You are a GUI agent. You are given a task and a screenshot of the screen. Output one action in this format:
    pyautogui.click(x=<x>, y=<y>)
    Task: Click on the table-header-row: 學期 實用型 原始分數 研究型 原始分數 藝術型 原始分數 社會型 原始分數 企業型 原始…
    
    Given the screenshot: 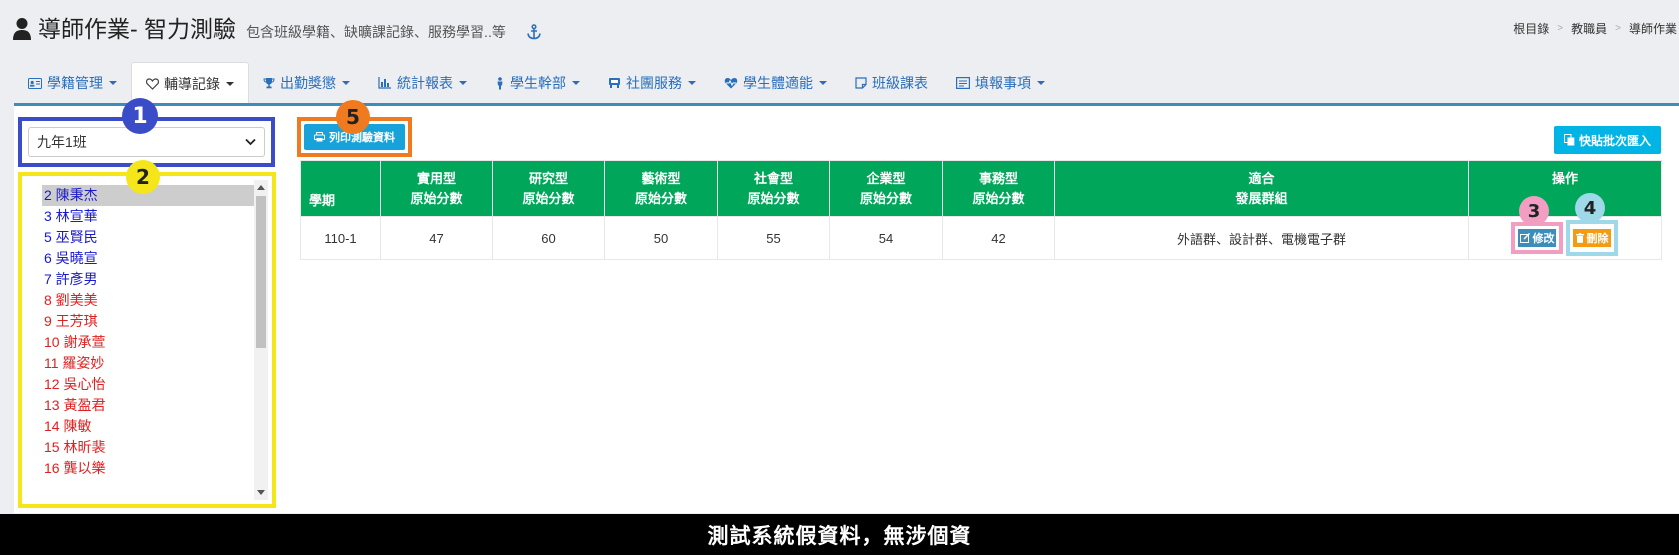 What is the action you would take?
    pyautogui.click(x=981, y=188)
    